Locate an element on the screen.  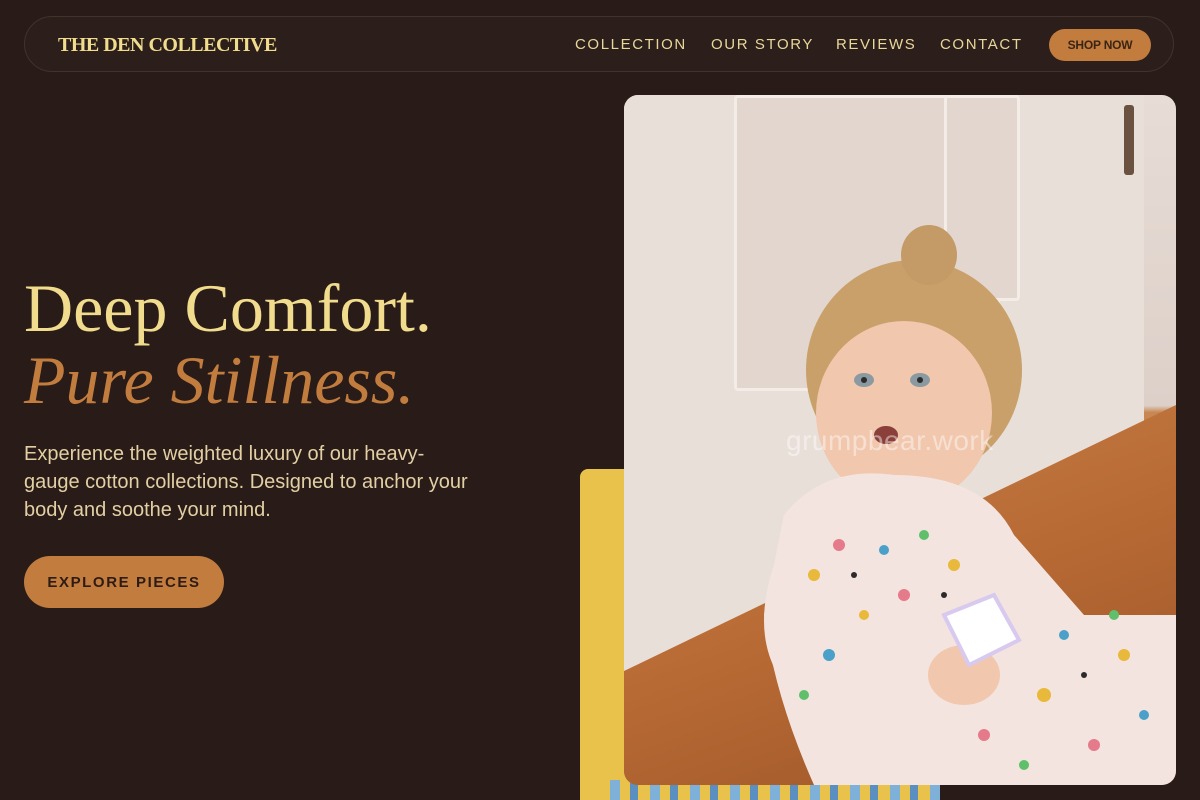
nav-link-reviews: REVIEWS is located at coordinates (876, 44).